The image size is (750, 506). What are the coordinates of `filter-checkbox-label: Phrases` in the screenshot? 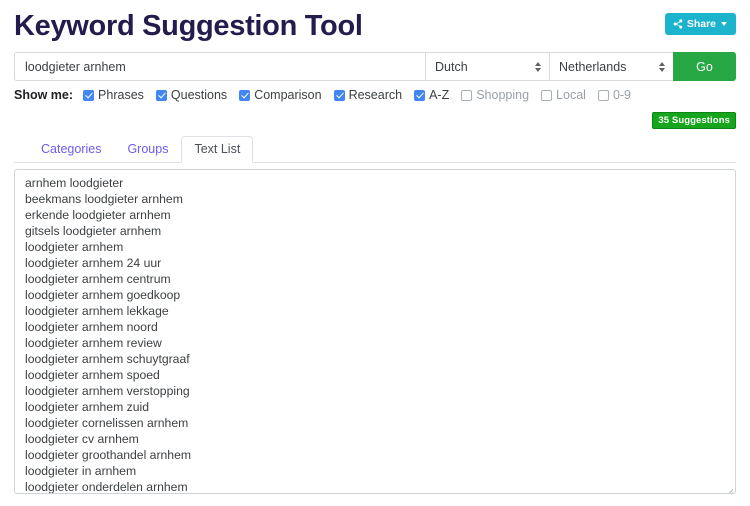 It's located at (121, 95).